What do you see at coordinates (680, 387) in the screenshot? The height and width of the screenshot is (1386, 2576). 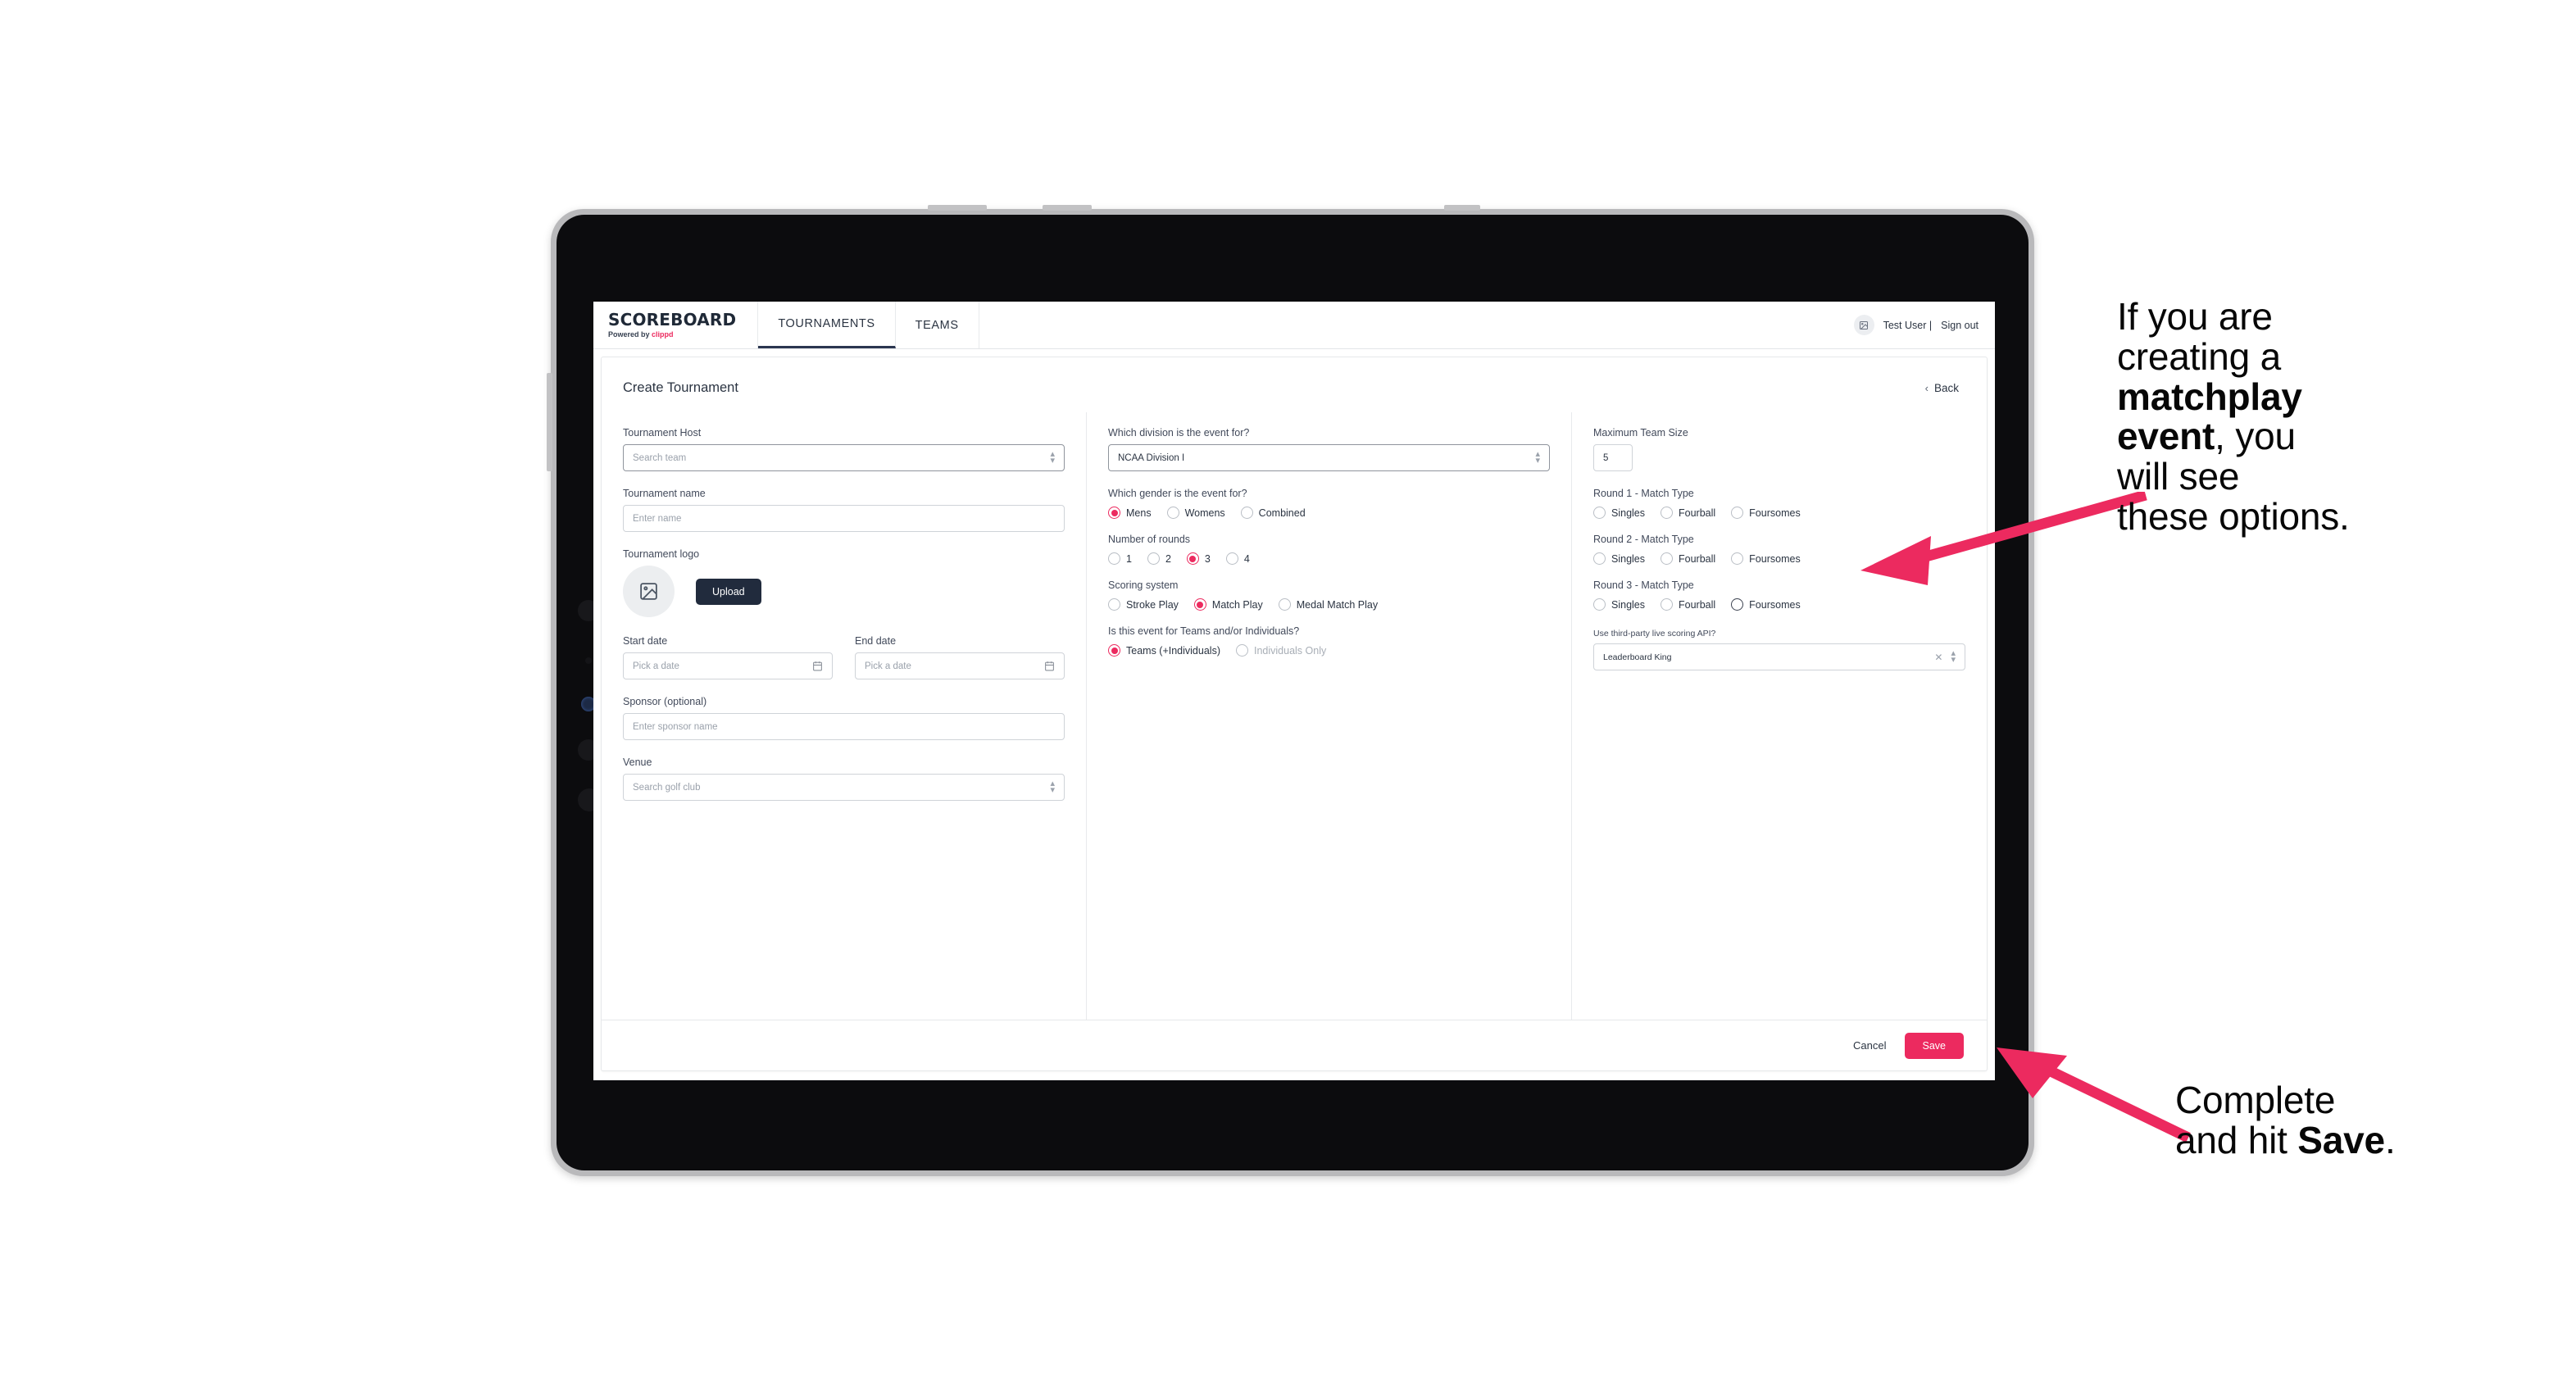 I see `page-title: Create Tournament` at bounding box center [680, 387].